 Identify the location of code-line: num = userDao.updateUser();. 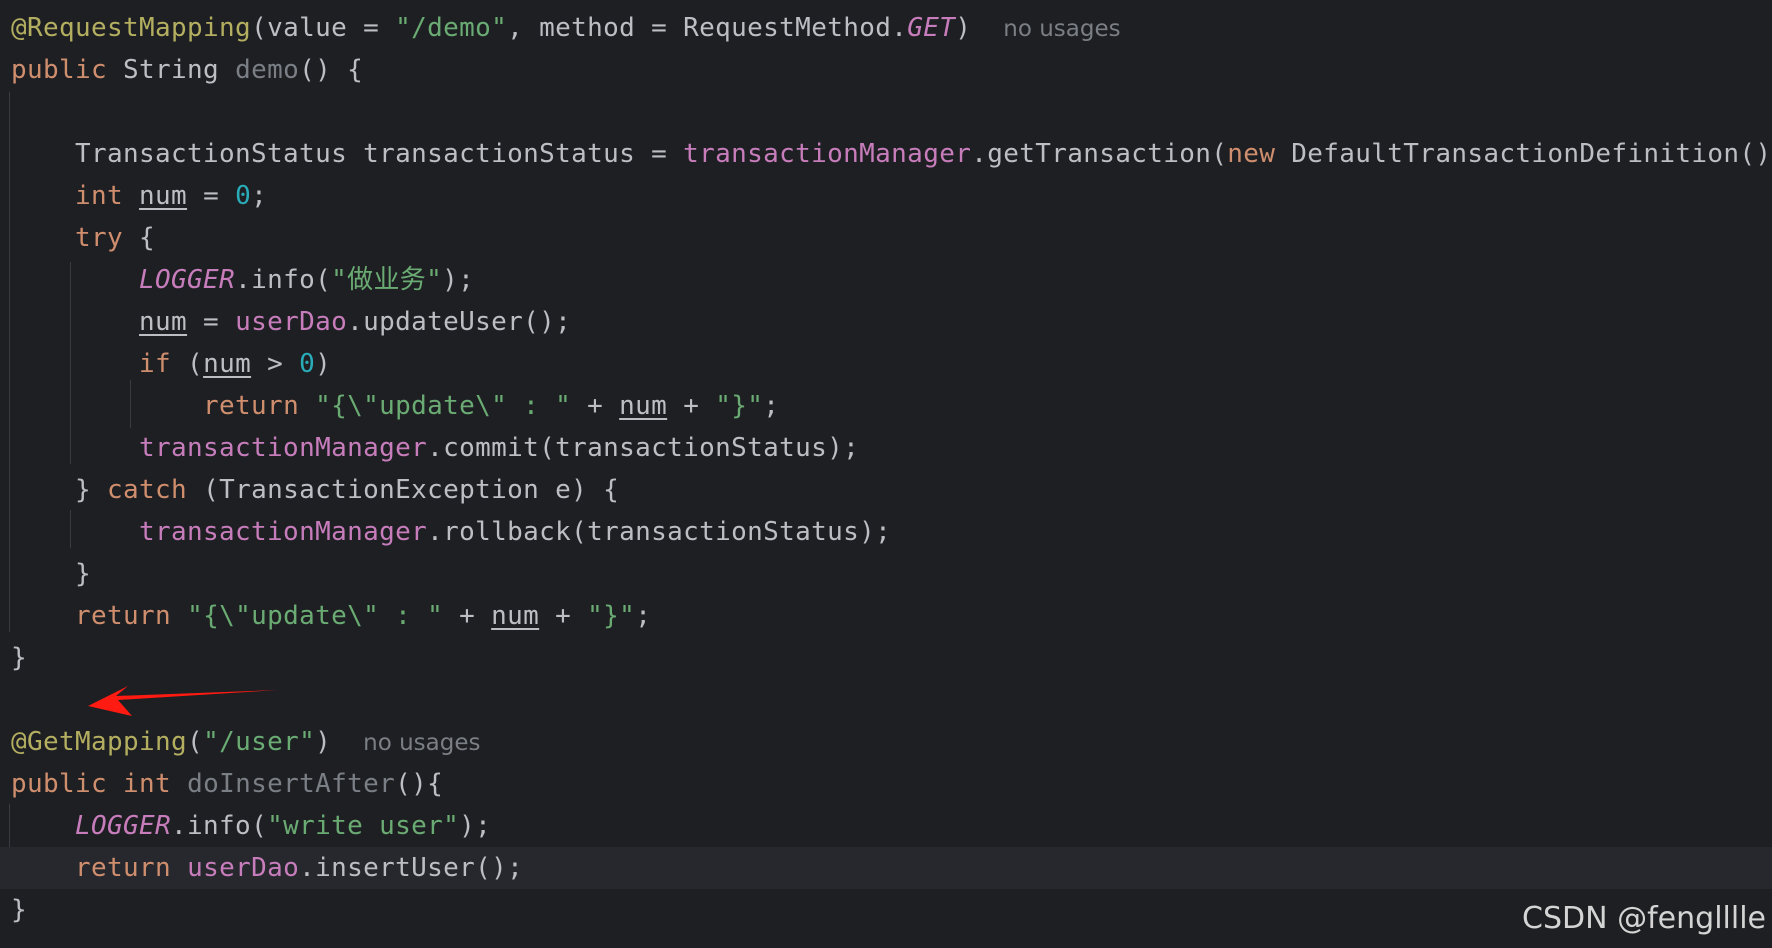
(291, 322).